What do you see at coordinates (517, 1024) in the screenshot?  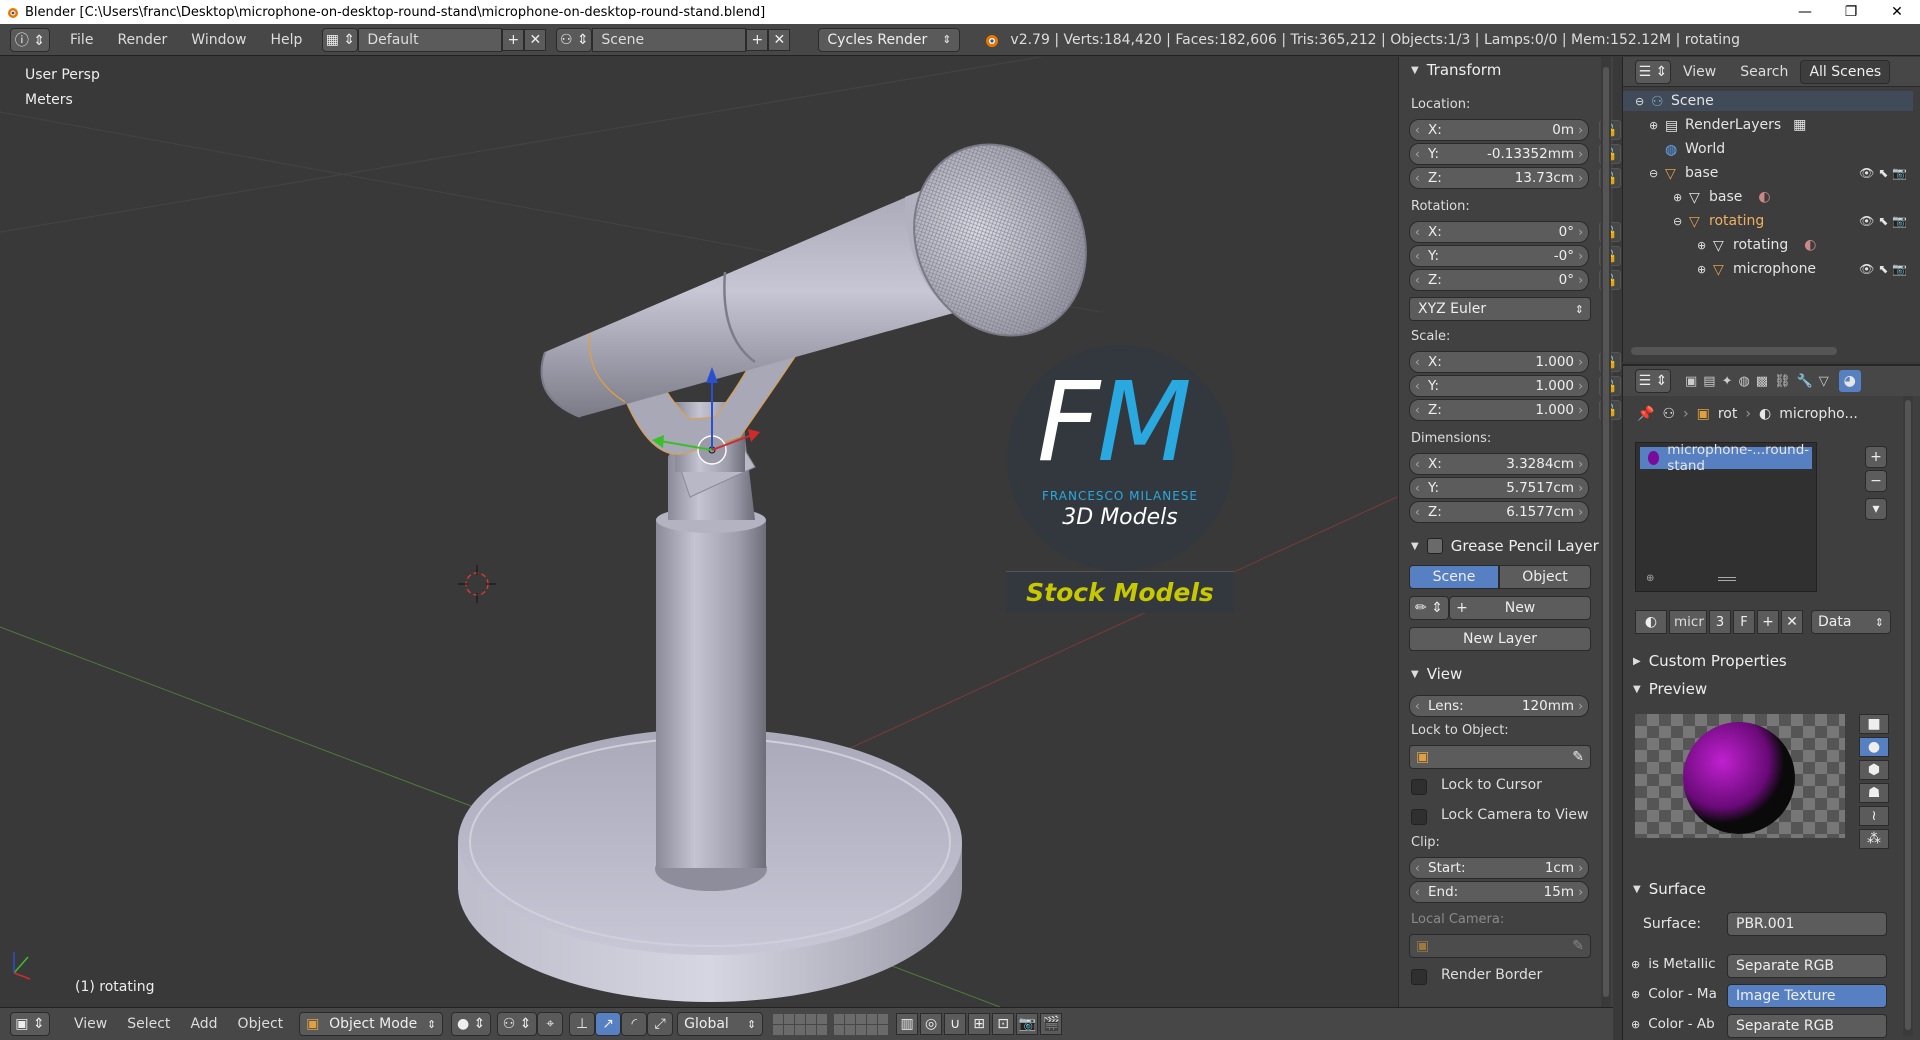 I see `pivot-point-select: ⚇ ⇕` at bounding box center [517, 1024].